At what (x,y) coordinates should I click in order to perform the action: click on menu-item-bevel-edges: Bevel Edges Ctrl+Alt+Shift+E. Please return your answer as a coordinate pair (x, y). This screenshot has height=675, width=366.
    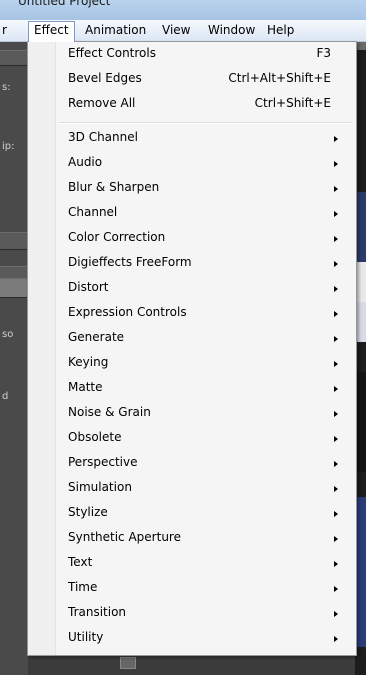
    Looking at the image, I should click on (192, 79).